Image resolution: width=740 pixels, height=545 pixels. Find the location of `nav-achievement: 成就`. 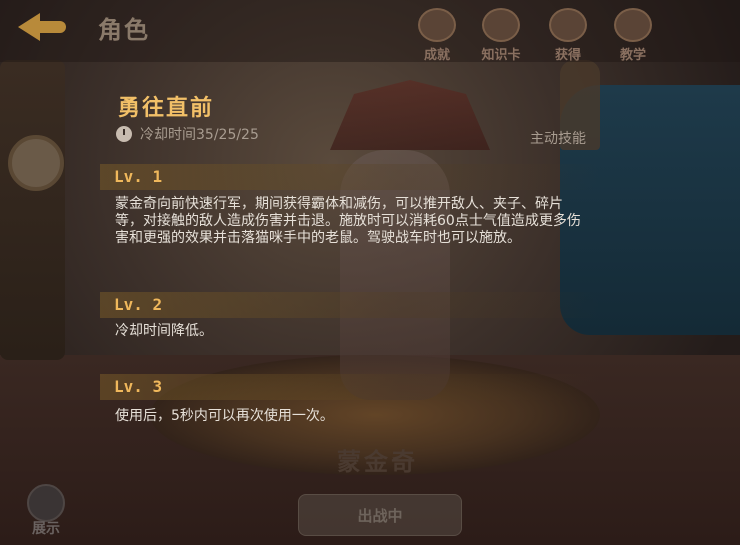

nav-achievement: 成就 is located at coordinates (437, 35).